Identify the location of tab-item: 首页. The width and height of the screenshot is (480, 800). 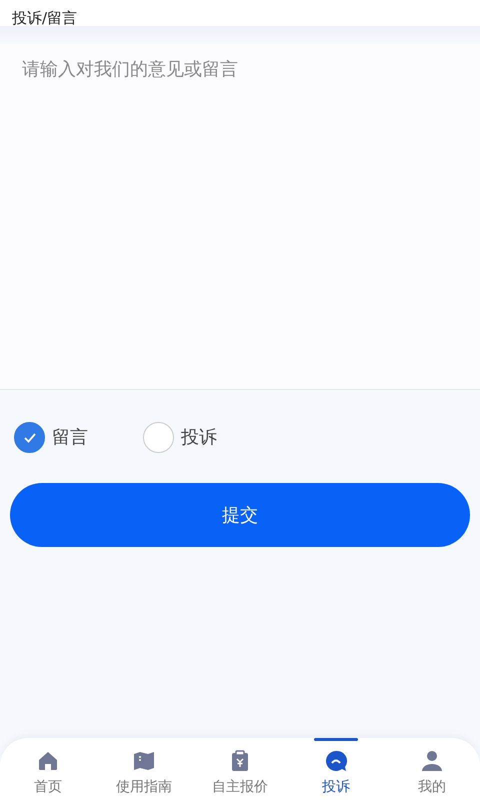
(48, 769).